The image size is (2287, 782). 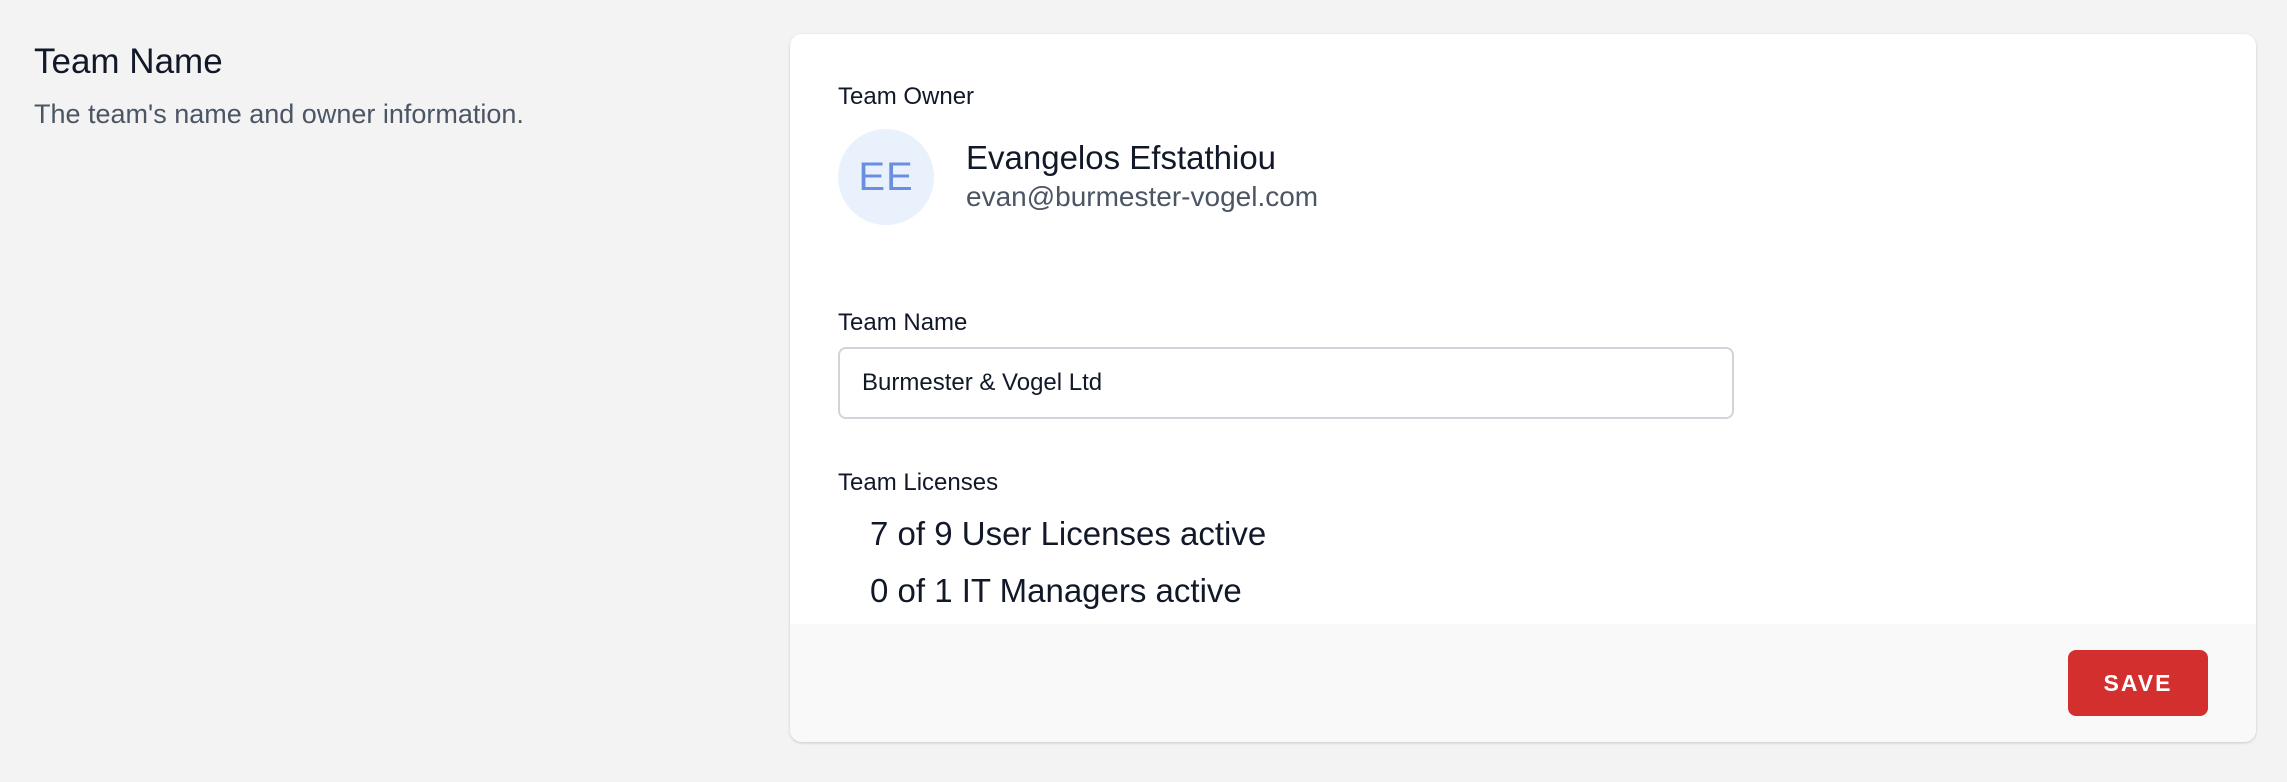 I want to click on card-footer: SAVE, so click(x=1523, y=683).